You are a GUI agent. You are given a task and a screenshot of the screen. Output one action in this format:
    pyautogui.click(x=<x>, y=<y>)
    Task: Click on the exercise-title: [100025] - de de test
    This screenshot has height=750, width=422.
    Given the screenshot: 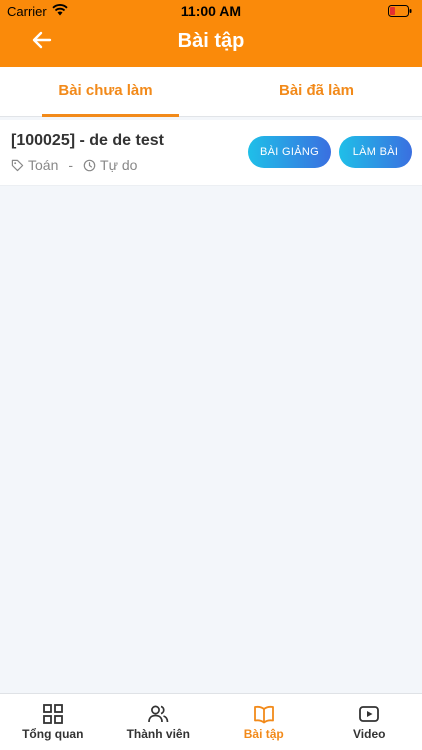 What is the action you would take?
    pyautogui.click(x=87, y=140)
    